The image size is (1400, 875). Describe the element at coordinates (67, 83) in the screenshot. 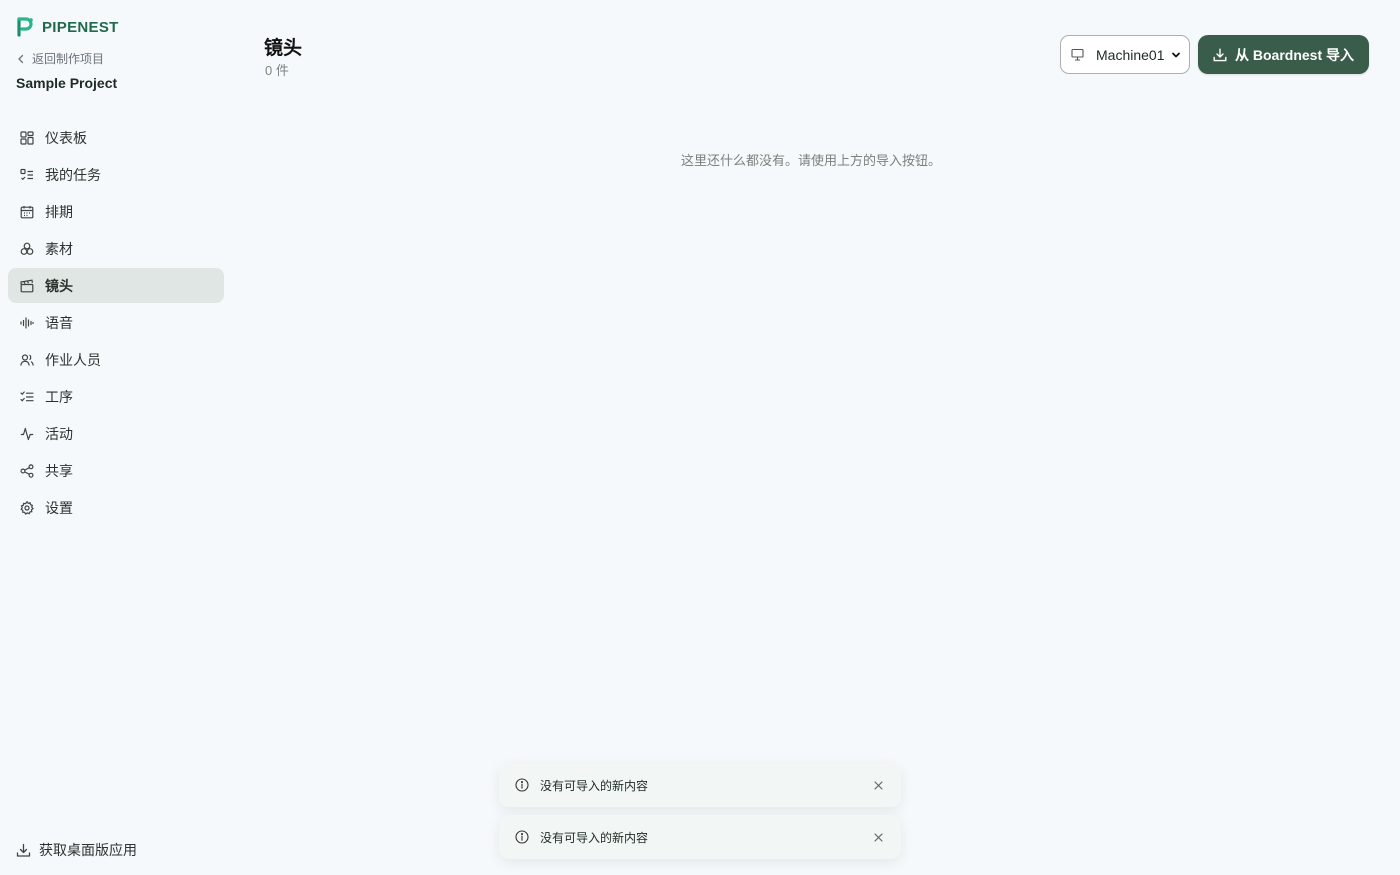

I see `project-name: Sample Project` at that location.